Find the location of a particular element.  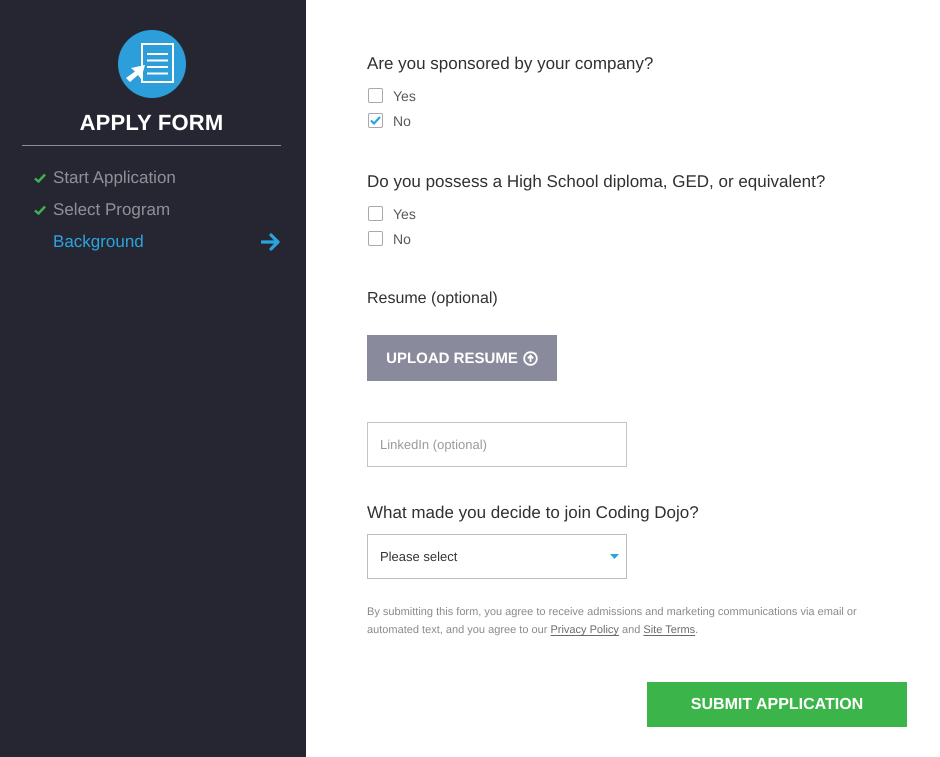

disclaimer-text: By submitting this form, you agree to receive admissions and marketing communications via email or automated text, and you agree to our Privacy Policy and Site Terms. is located at coordinates (612, 621).